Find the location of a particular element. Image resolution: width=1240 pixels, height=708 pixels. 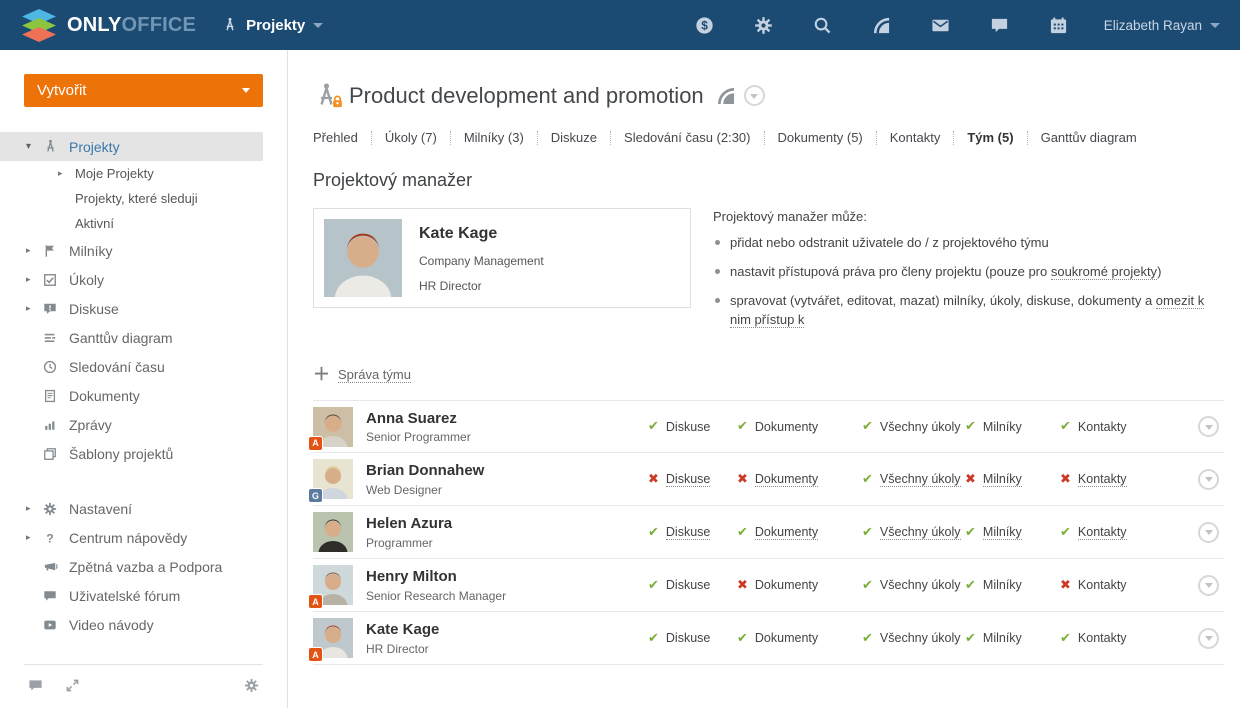

tab-dokumenty-5: Dokumenty (5) is located at coordinates (820, 137).